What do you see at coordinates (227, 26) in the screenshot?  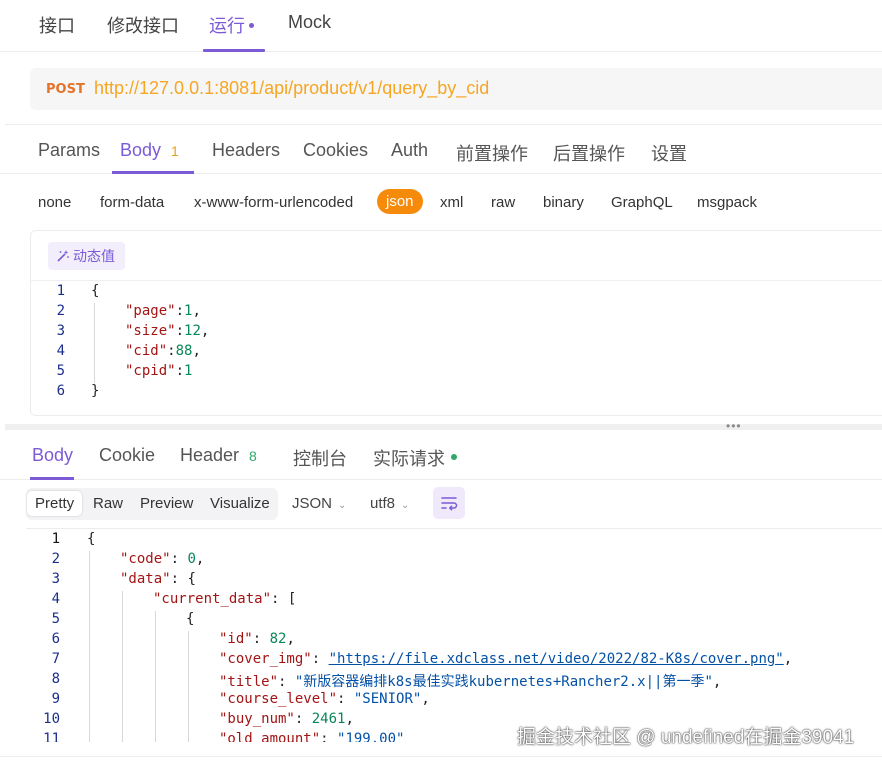 I see `tab-run-label: 运行` at bounding box center [227, 26].